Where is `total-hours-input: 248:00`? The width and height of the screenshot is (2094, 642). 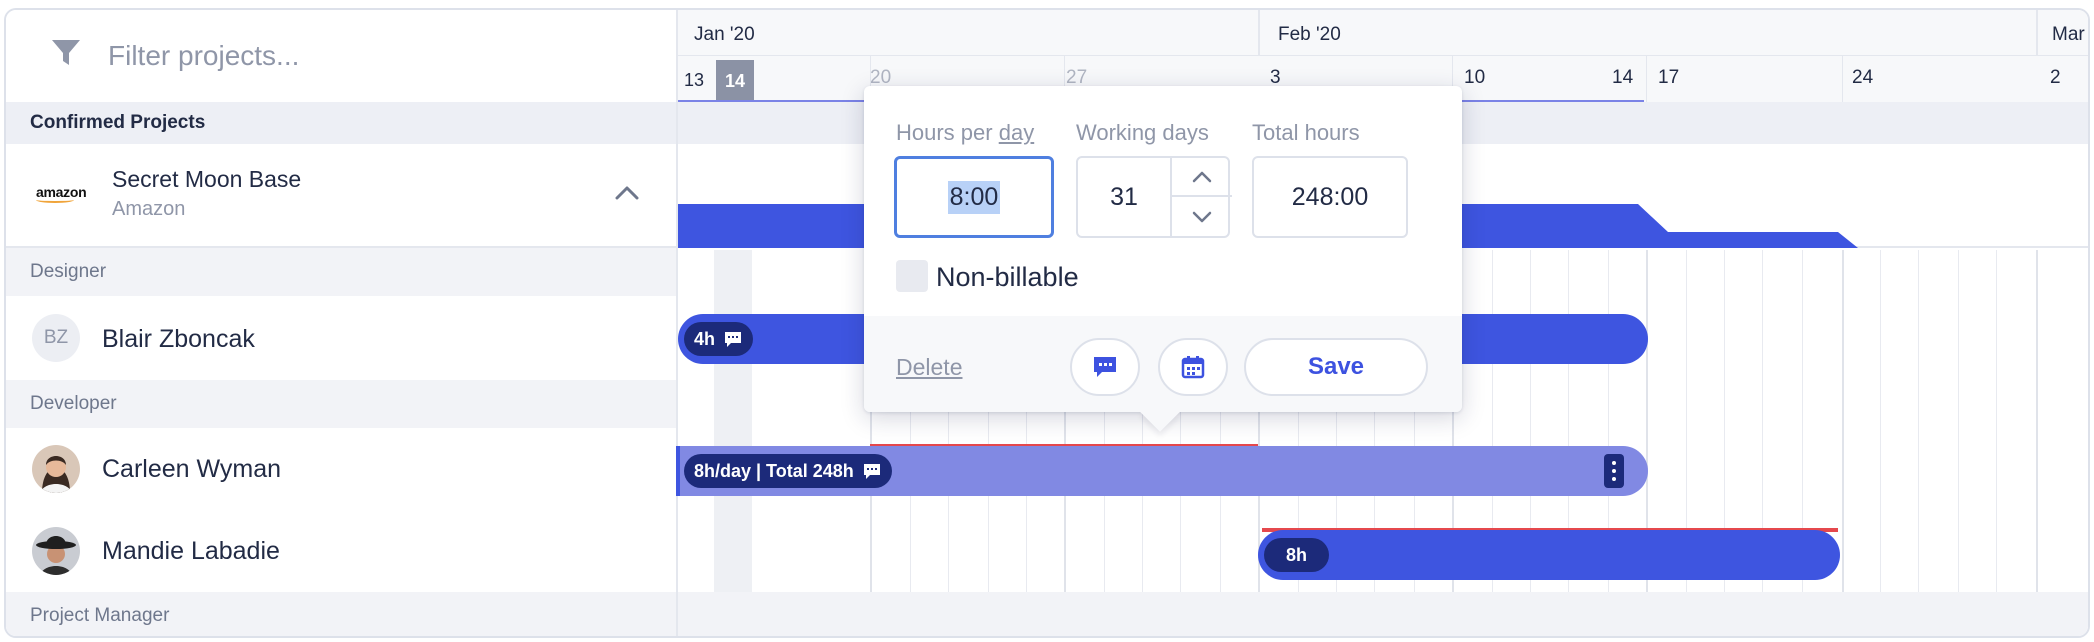
total-hours-input: 248:00 is located at coordinates (1330, 197).